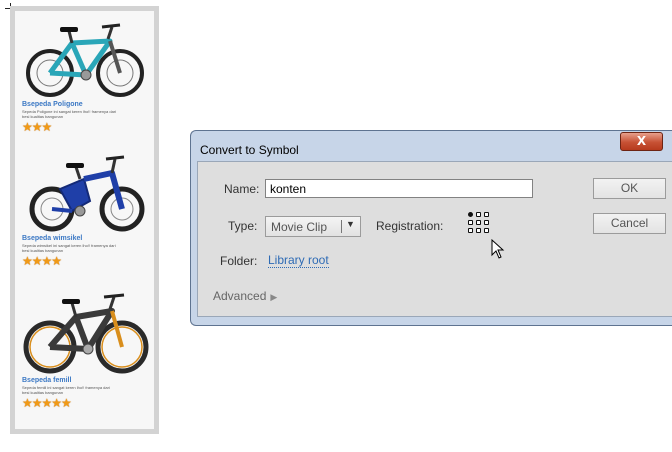 This screenshot has width=672, height=452. I want to click on close-icon: X, so click(641, 141).